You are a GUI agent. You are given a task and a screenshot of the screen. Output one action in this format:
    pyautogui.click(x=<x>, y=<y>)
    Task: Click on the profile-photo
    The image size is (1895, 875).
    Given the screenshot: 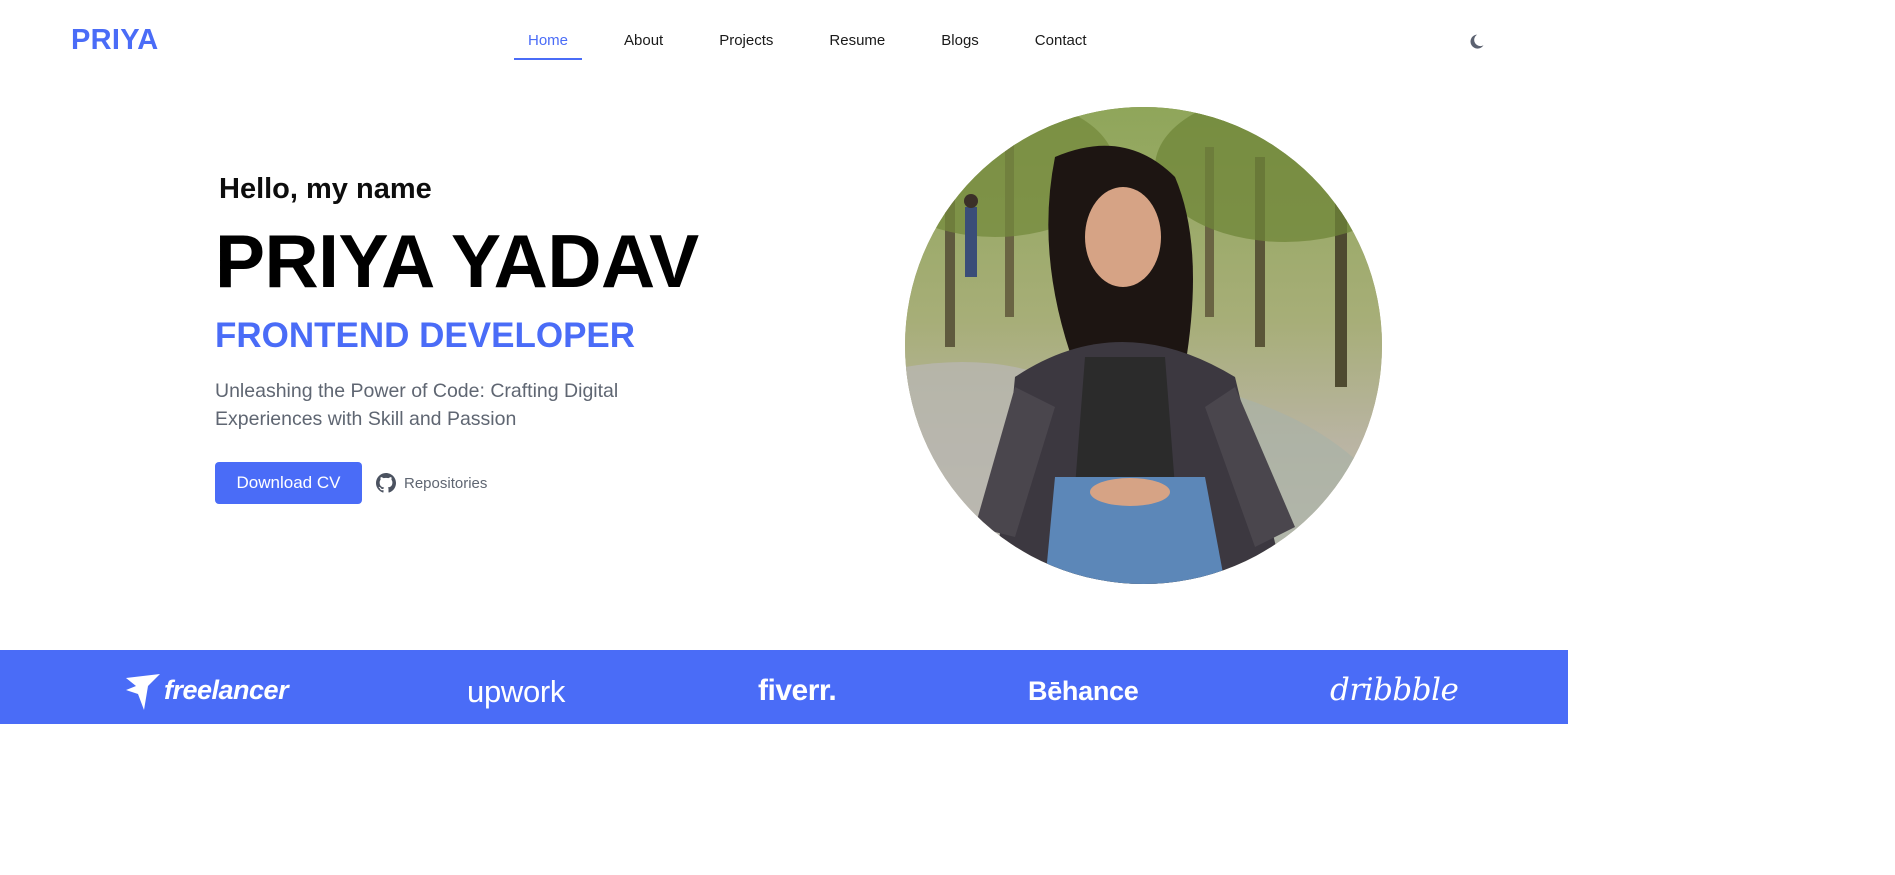 What is the action you would take?
    pyautogui.click(x=1143, y=345)
    